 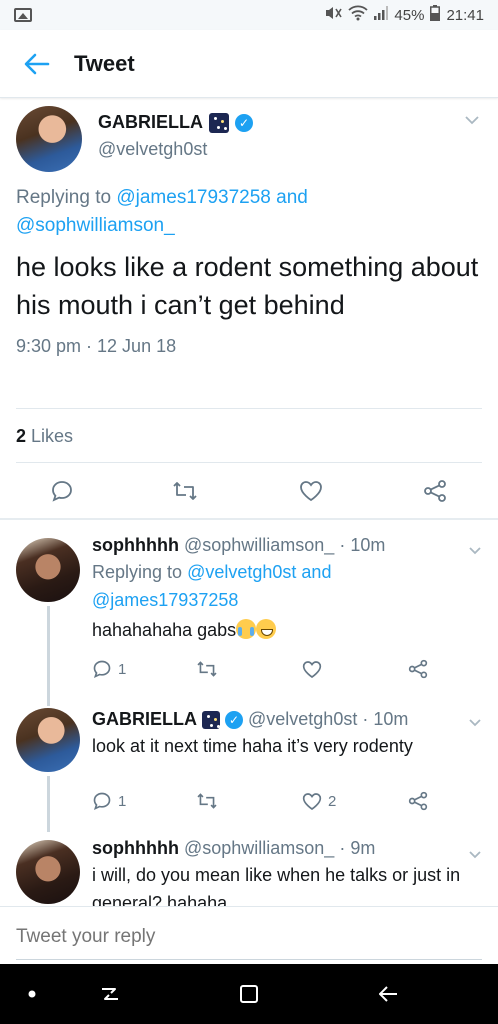 I want to click on back-icon, so click(x=388, y=994).